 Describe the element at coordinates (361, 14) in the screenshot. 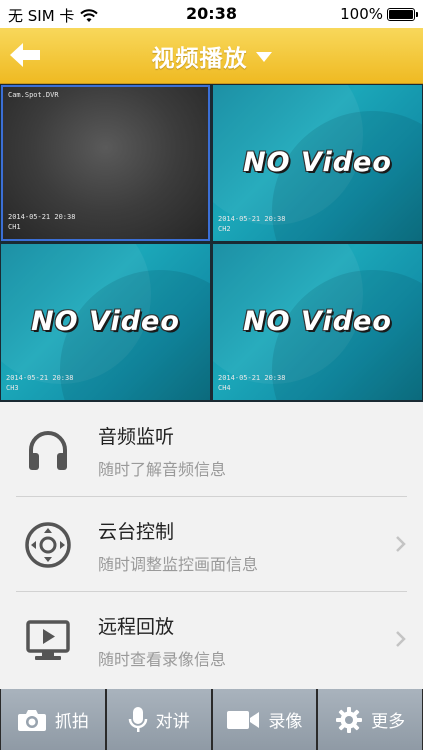

I see `battery-percent: 100%` at that location.